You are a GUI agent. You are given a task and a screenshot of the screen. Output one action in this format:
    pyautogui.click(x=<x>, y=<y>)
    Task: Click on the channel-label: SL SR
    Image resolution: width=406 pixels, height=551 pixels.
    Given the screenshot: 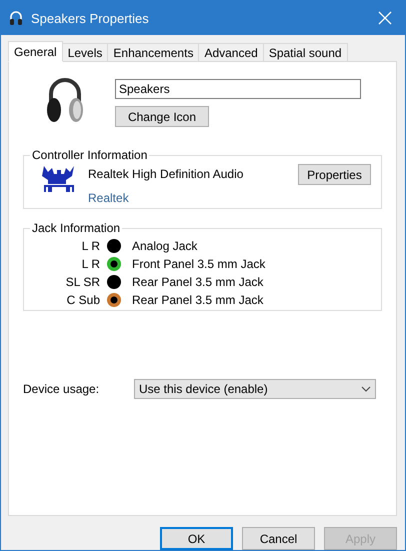 What is the action you would take?
    pyautogui.click(x=82, y=282)
    